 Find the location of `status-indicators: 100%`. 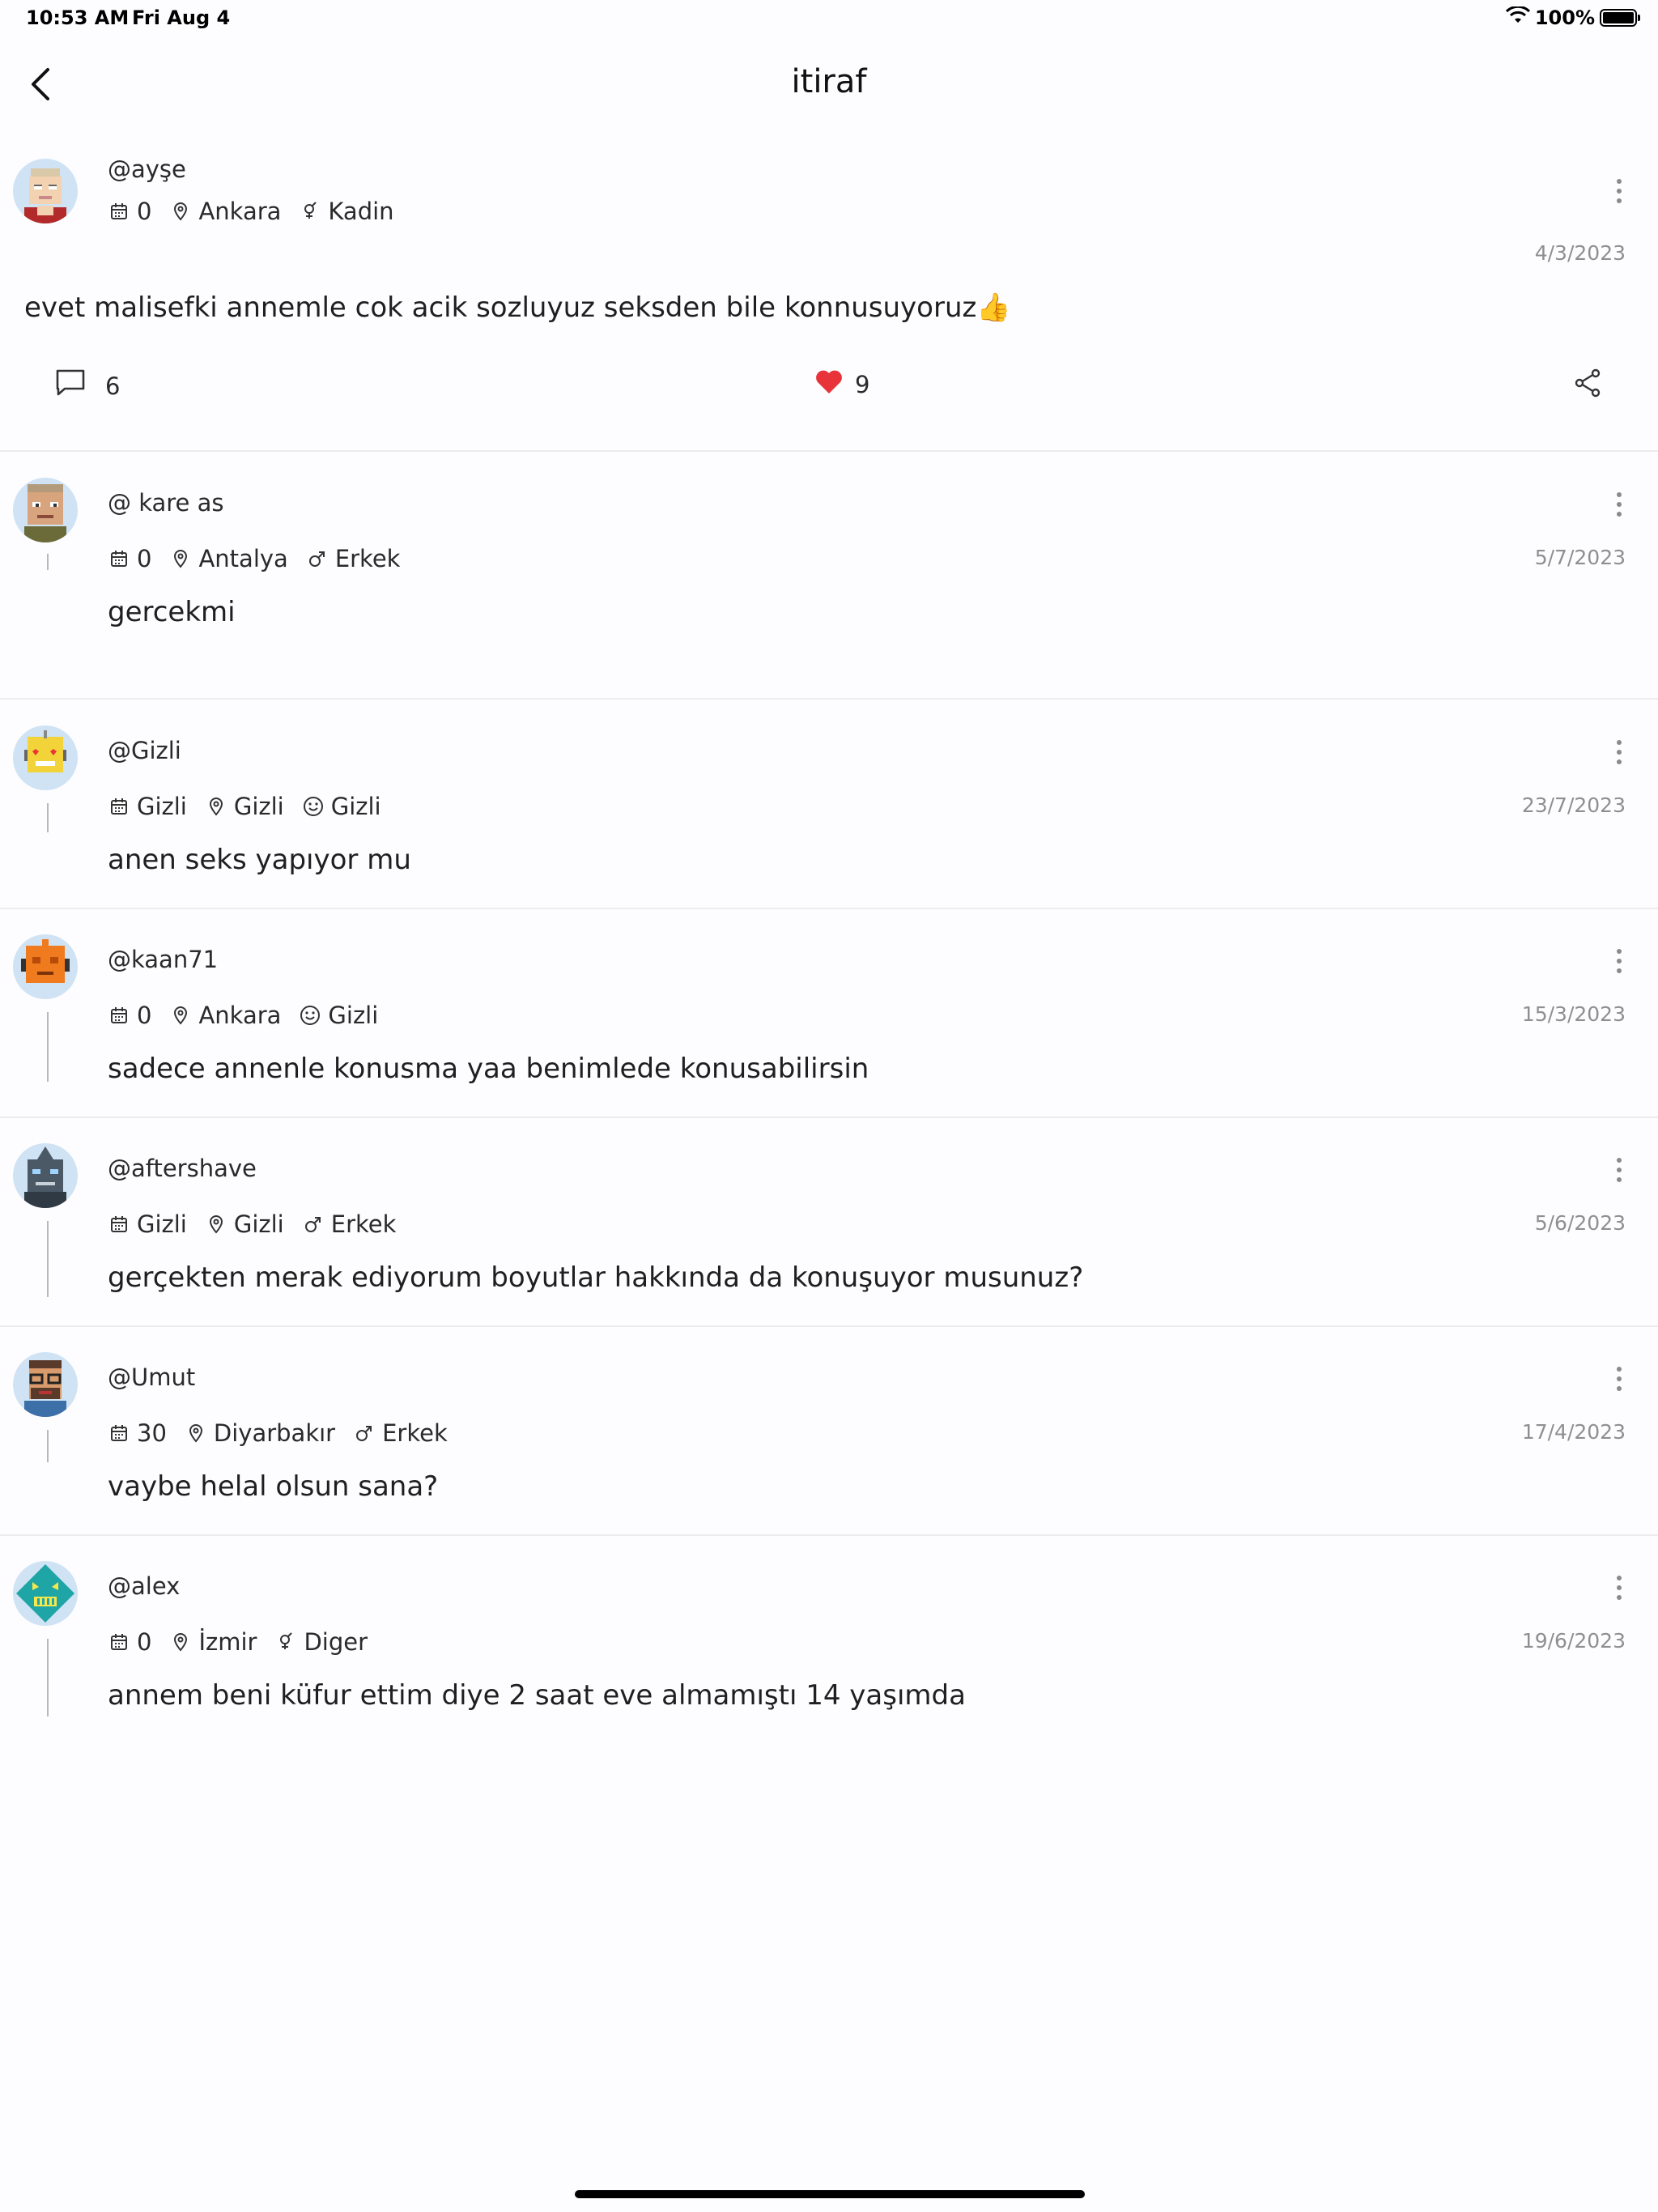

status-indicators: 100% is located at coordinates (1572, 17).